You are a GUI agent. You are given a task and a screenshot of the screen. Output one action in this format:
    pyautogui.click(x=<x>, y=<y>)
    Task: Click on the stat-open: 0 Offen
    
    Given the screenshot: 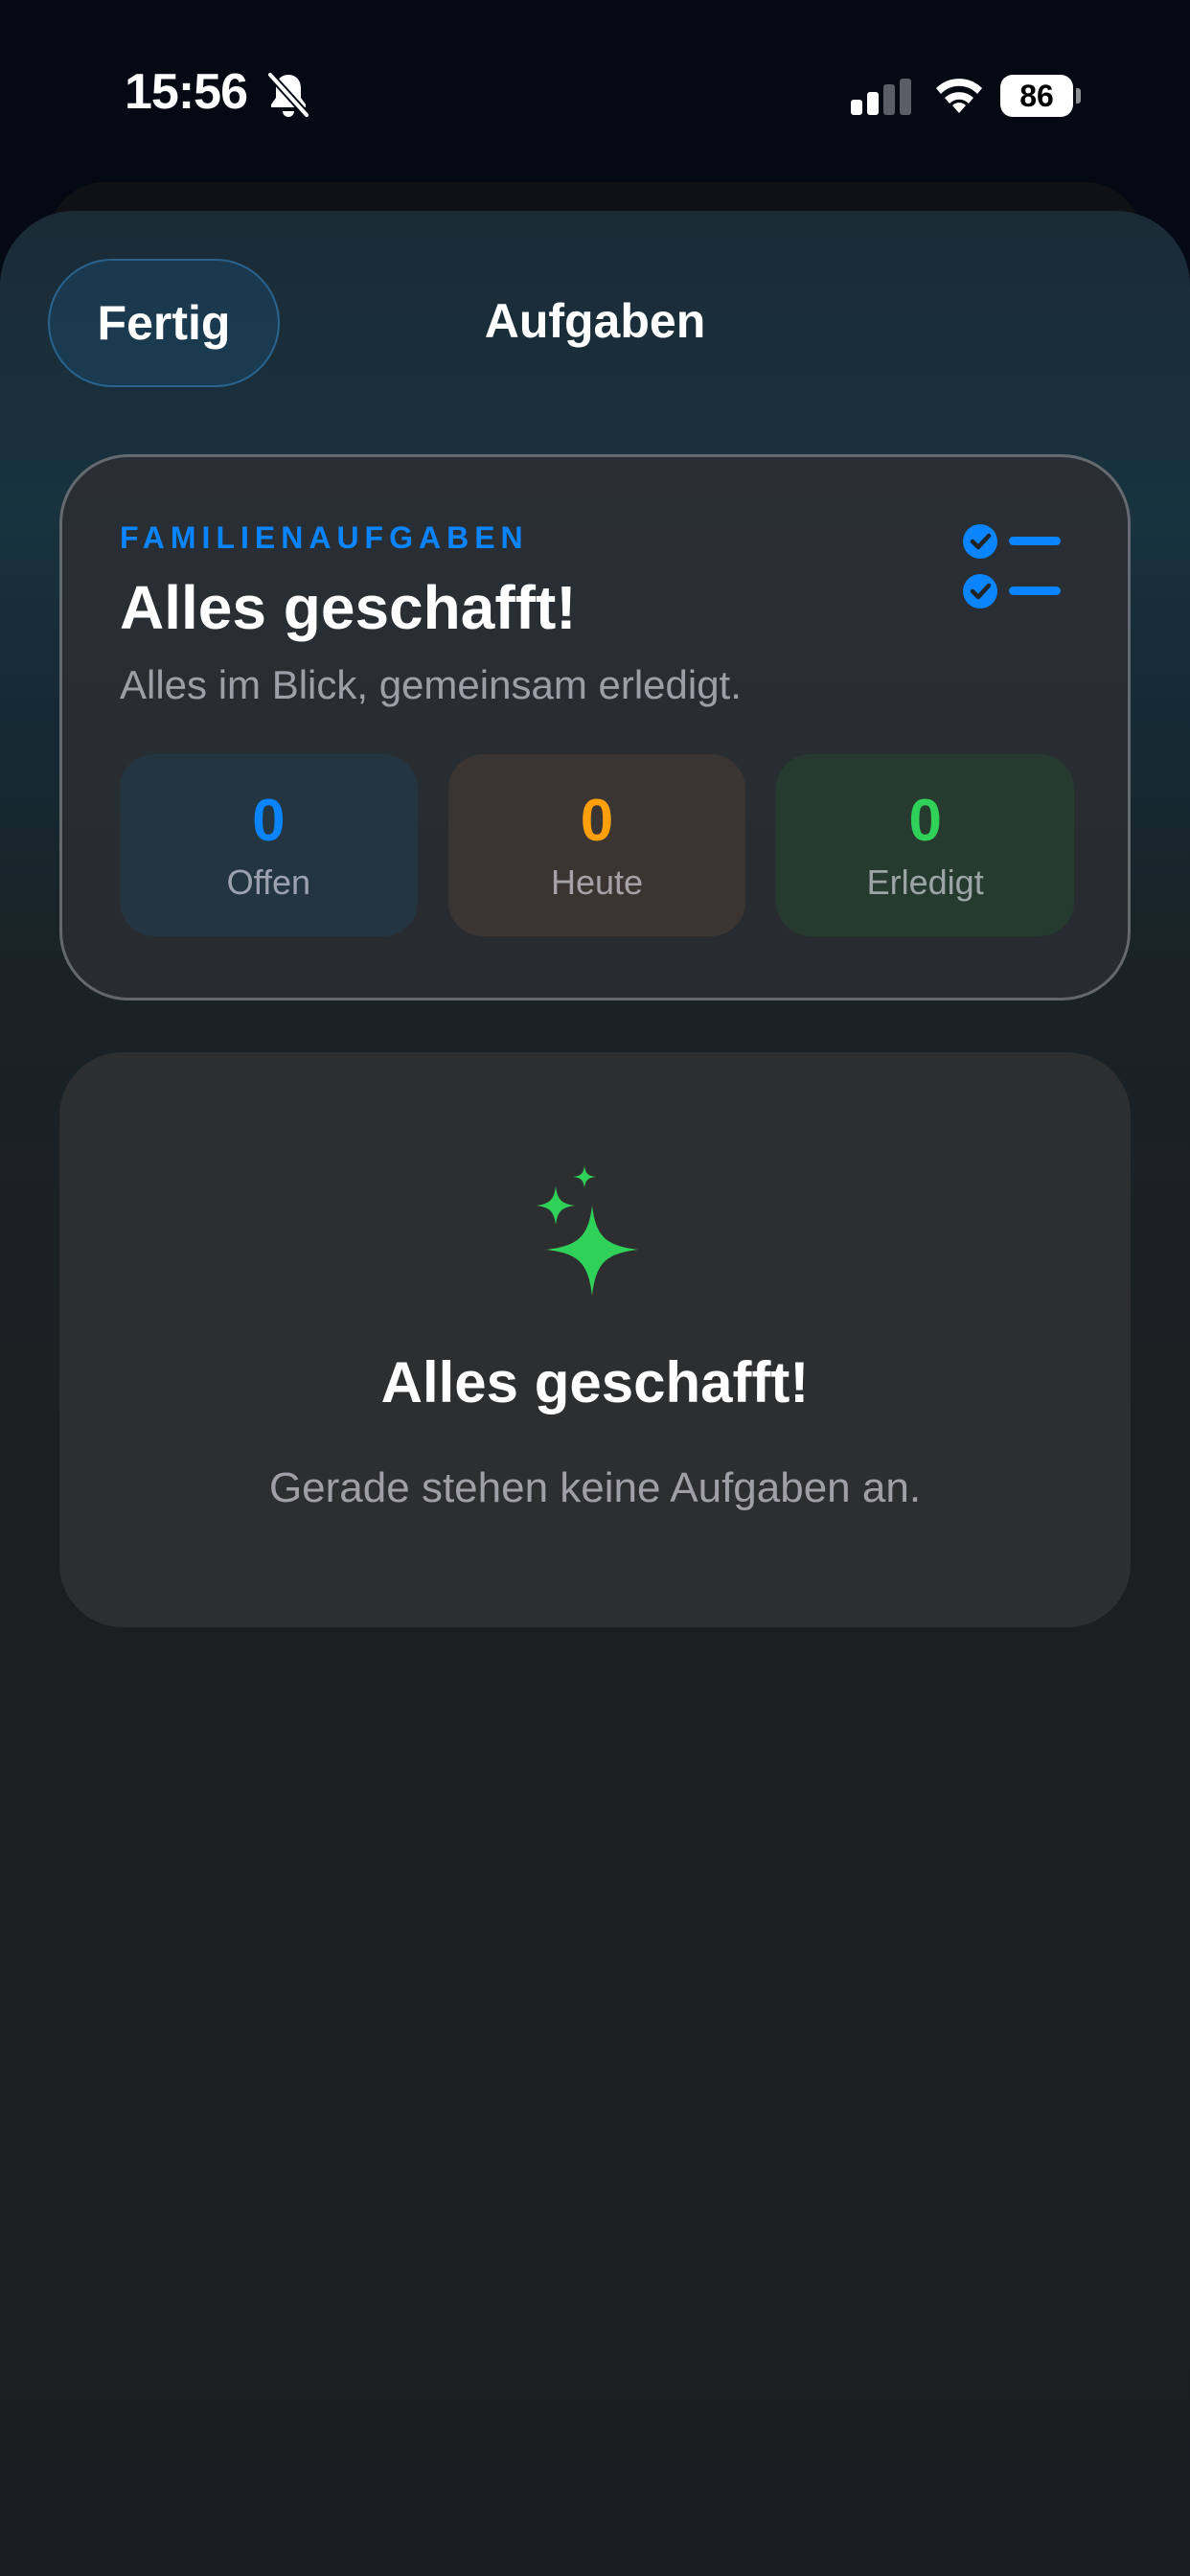 What is the action you would take?
    pyautogui.click(x=269, y=845)
    